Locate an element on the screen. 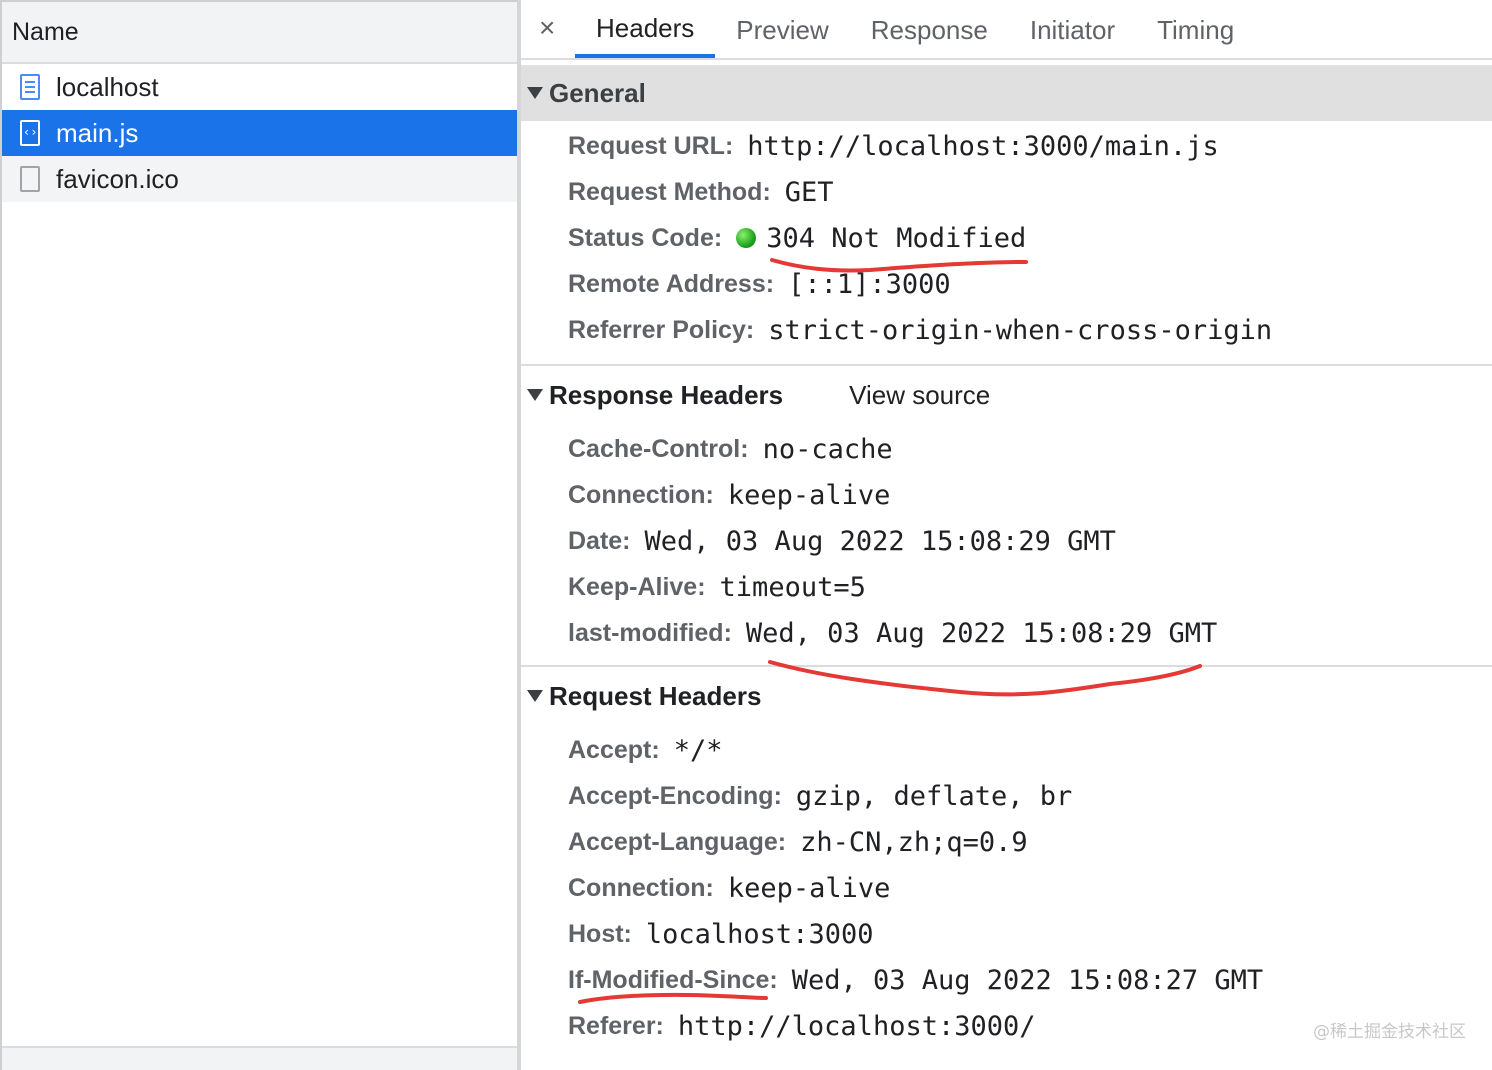  section-title: Request Headers is located at coordinates (655, 695).